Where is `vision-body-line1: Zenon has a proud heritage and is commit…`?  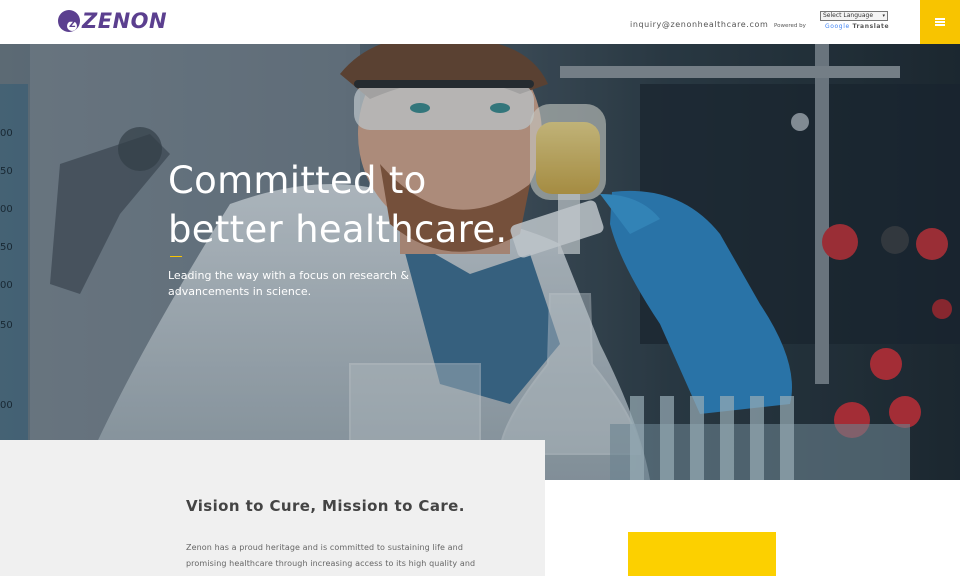 vision-body-line1: Zenon has a proud heritage and is commit… is located at coordinates (325, 547).